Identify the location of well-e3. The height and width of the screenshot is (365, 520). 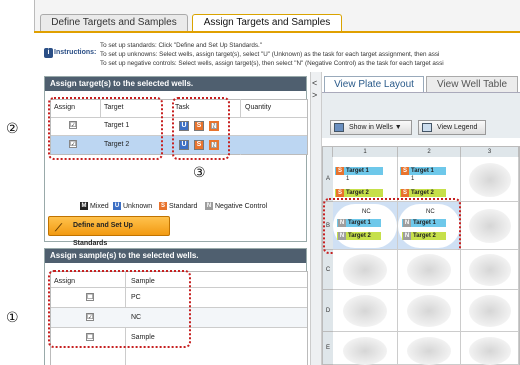
(490, 348).